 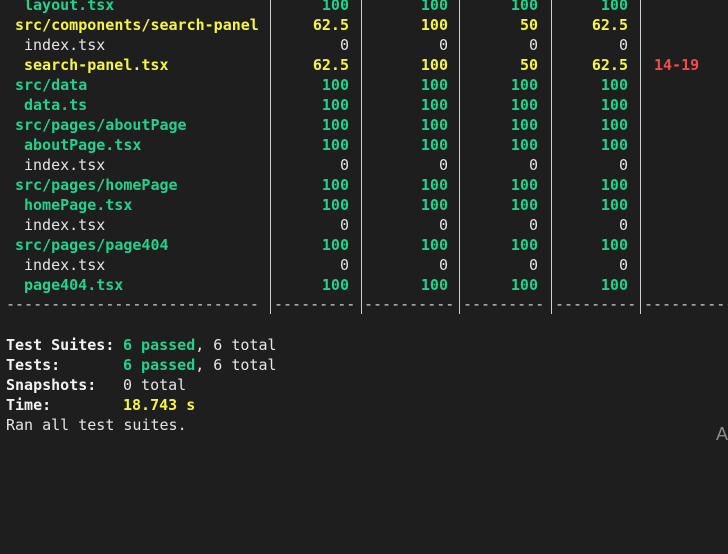 What do you see at coordinates (364, 25) in the screenshot?
I see `coverage-row: src/components/search-panel 62.5 100 50 62.5` at bounding box center [364, 25].